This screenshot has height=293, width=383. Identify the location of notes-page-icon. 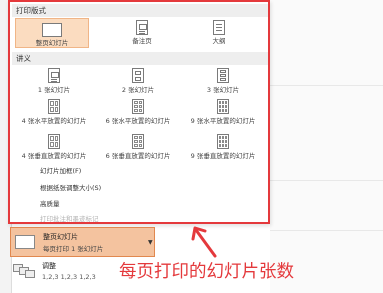
(142, 27).